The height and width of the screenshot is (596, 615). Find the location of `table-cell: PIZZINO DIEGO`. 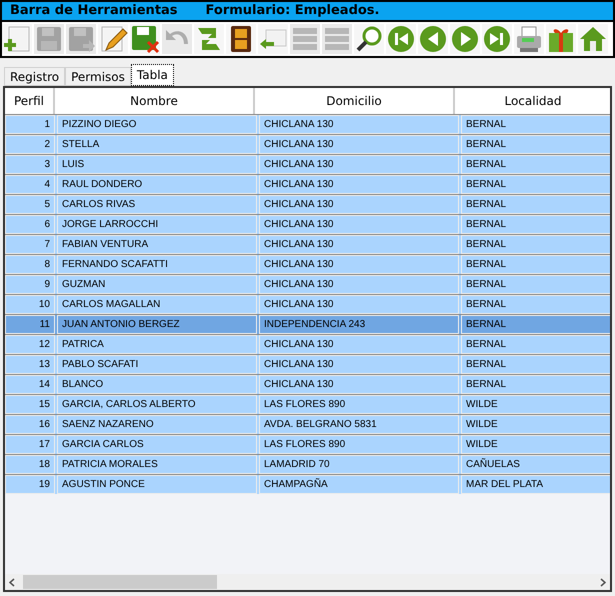

table-cell: PIZZINO DIEGO is located at coordinates (157, 124).